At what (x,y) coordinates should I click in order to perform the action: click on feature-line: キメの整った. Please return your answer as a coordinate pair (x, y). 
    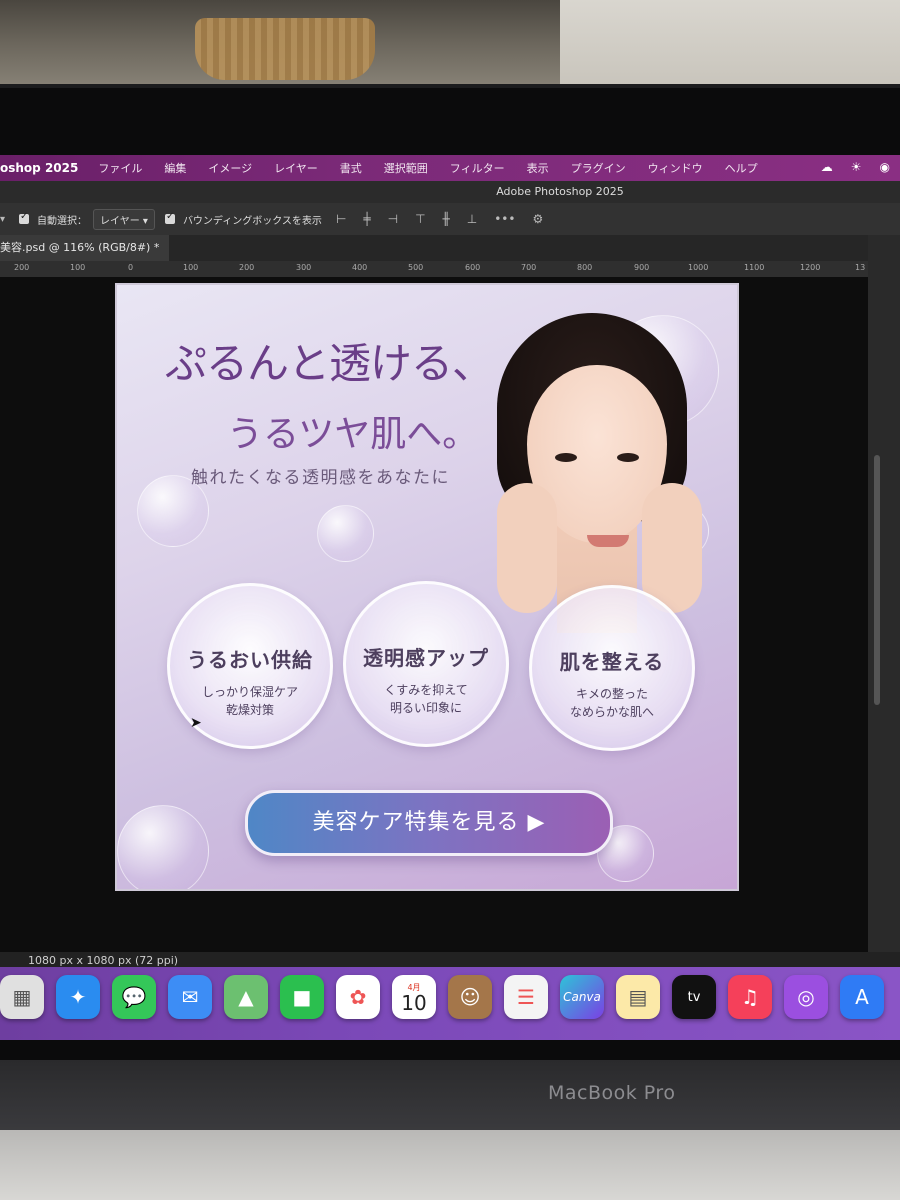
    Looking at the image, I should click on (611, 694).